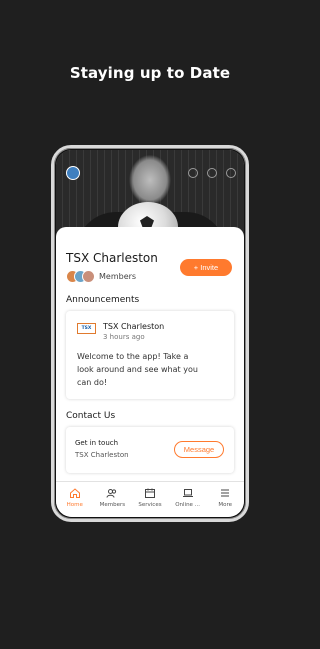  I want to click on hero-action-icons, so click(212, 173).